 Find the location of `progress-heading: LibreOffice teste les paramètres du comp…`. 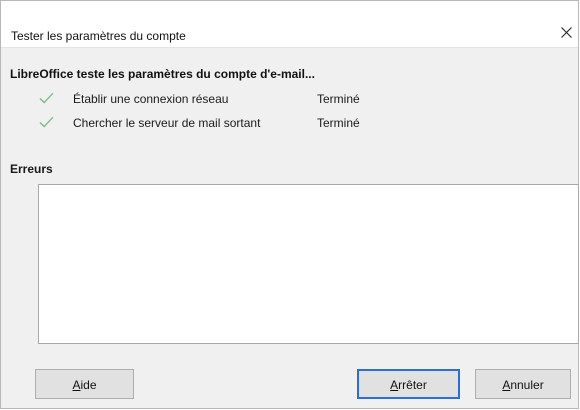

progress-heading: LibreOffice teste les paramètres du comp… is located at coordinates (162, 74).